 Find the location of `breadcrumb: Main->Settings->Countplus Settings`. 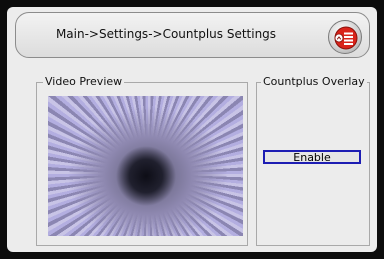

breadcrumb: Main->Settings->Countplus Settings is located at coordinates (166, 34).